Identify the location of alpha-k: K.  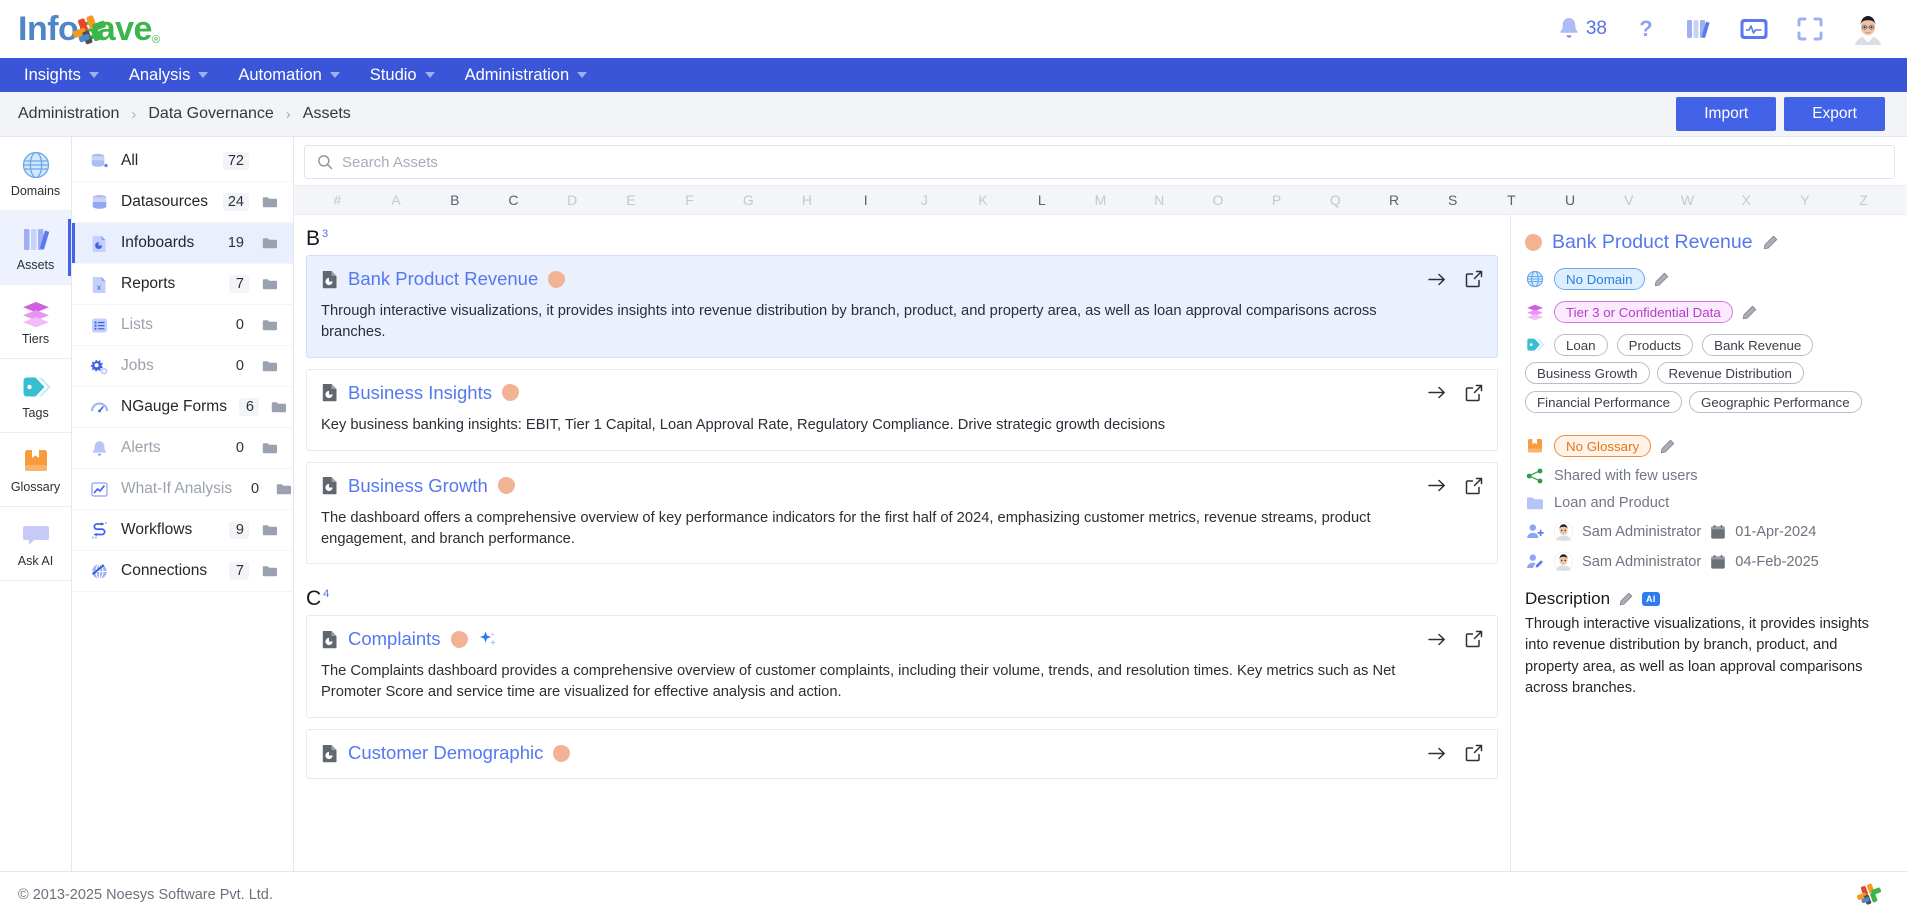
(983, 200).